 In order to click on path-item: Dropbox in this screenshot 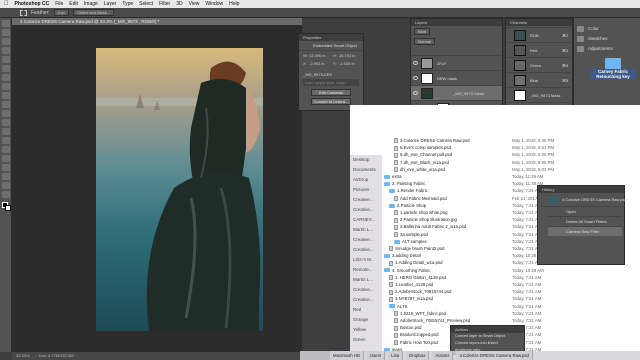, I will do `click(418, 355)`.